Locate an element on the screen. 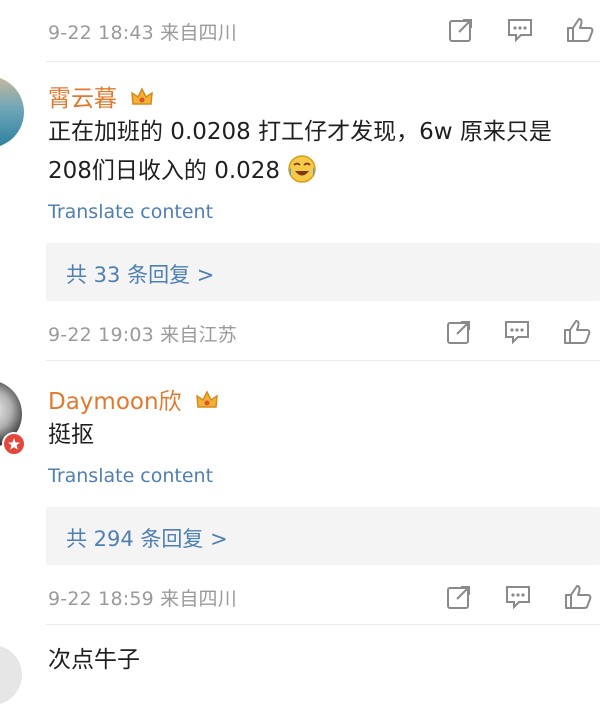 This screenshot has width=600, height=705. comment-text-line: 次点牛子 is located at coordinates (94, 660).